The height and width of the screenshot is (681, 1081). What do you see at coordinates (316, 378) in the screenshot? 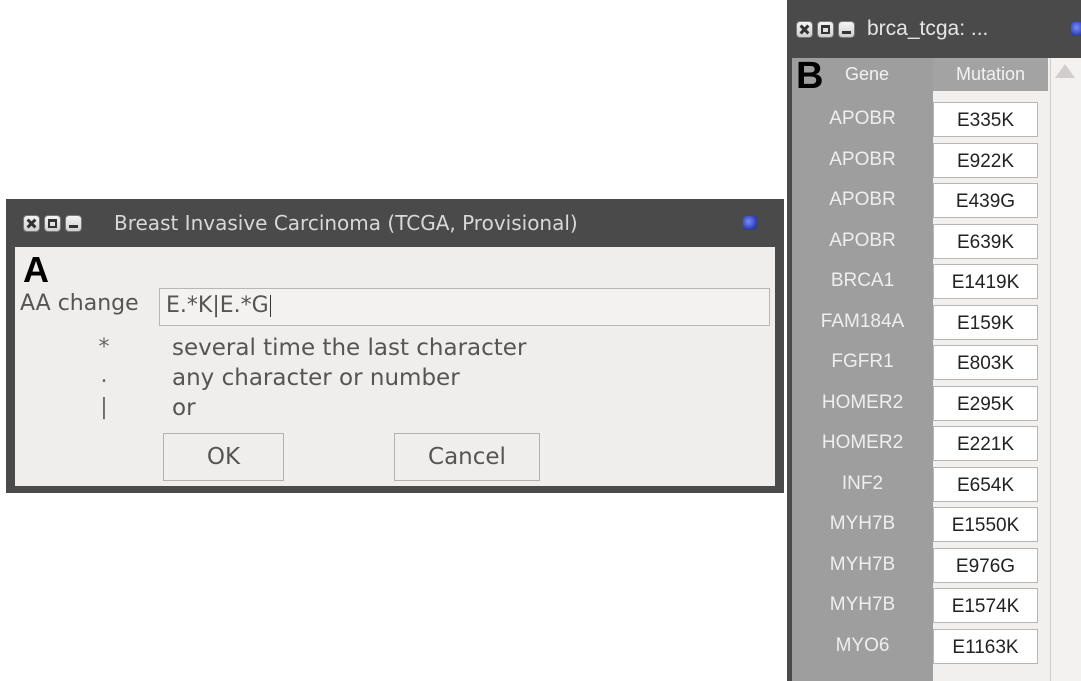
I see `legend-text-dot: any character or number` at bounding box center [316, 378].